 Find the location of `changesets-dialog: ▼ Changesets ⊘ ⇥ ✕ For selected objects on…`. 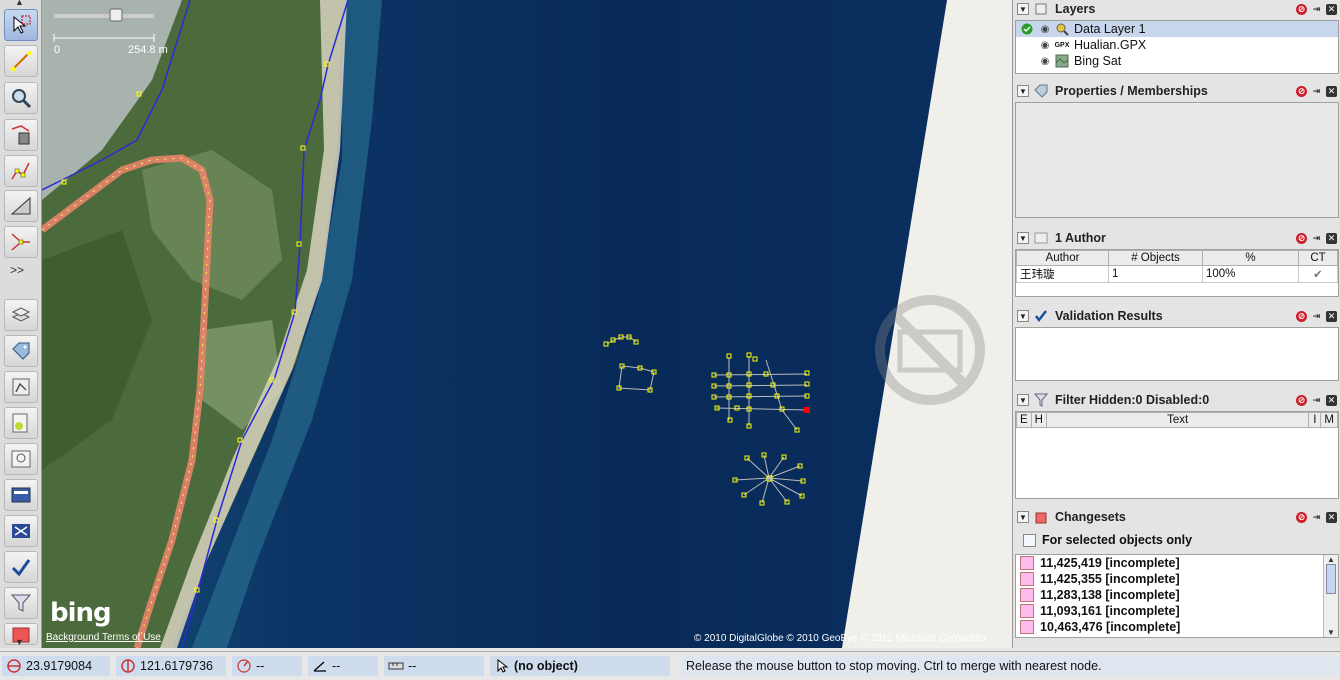

changesets-dialog: ▼ Changesets ⊘ ⇥ ✕ For selected objects on… is located at coordinates (1177, 573).